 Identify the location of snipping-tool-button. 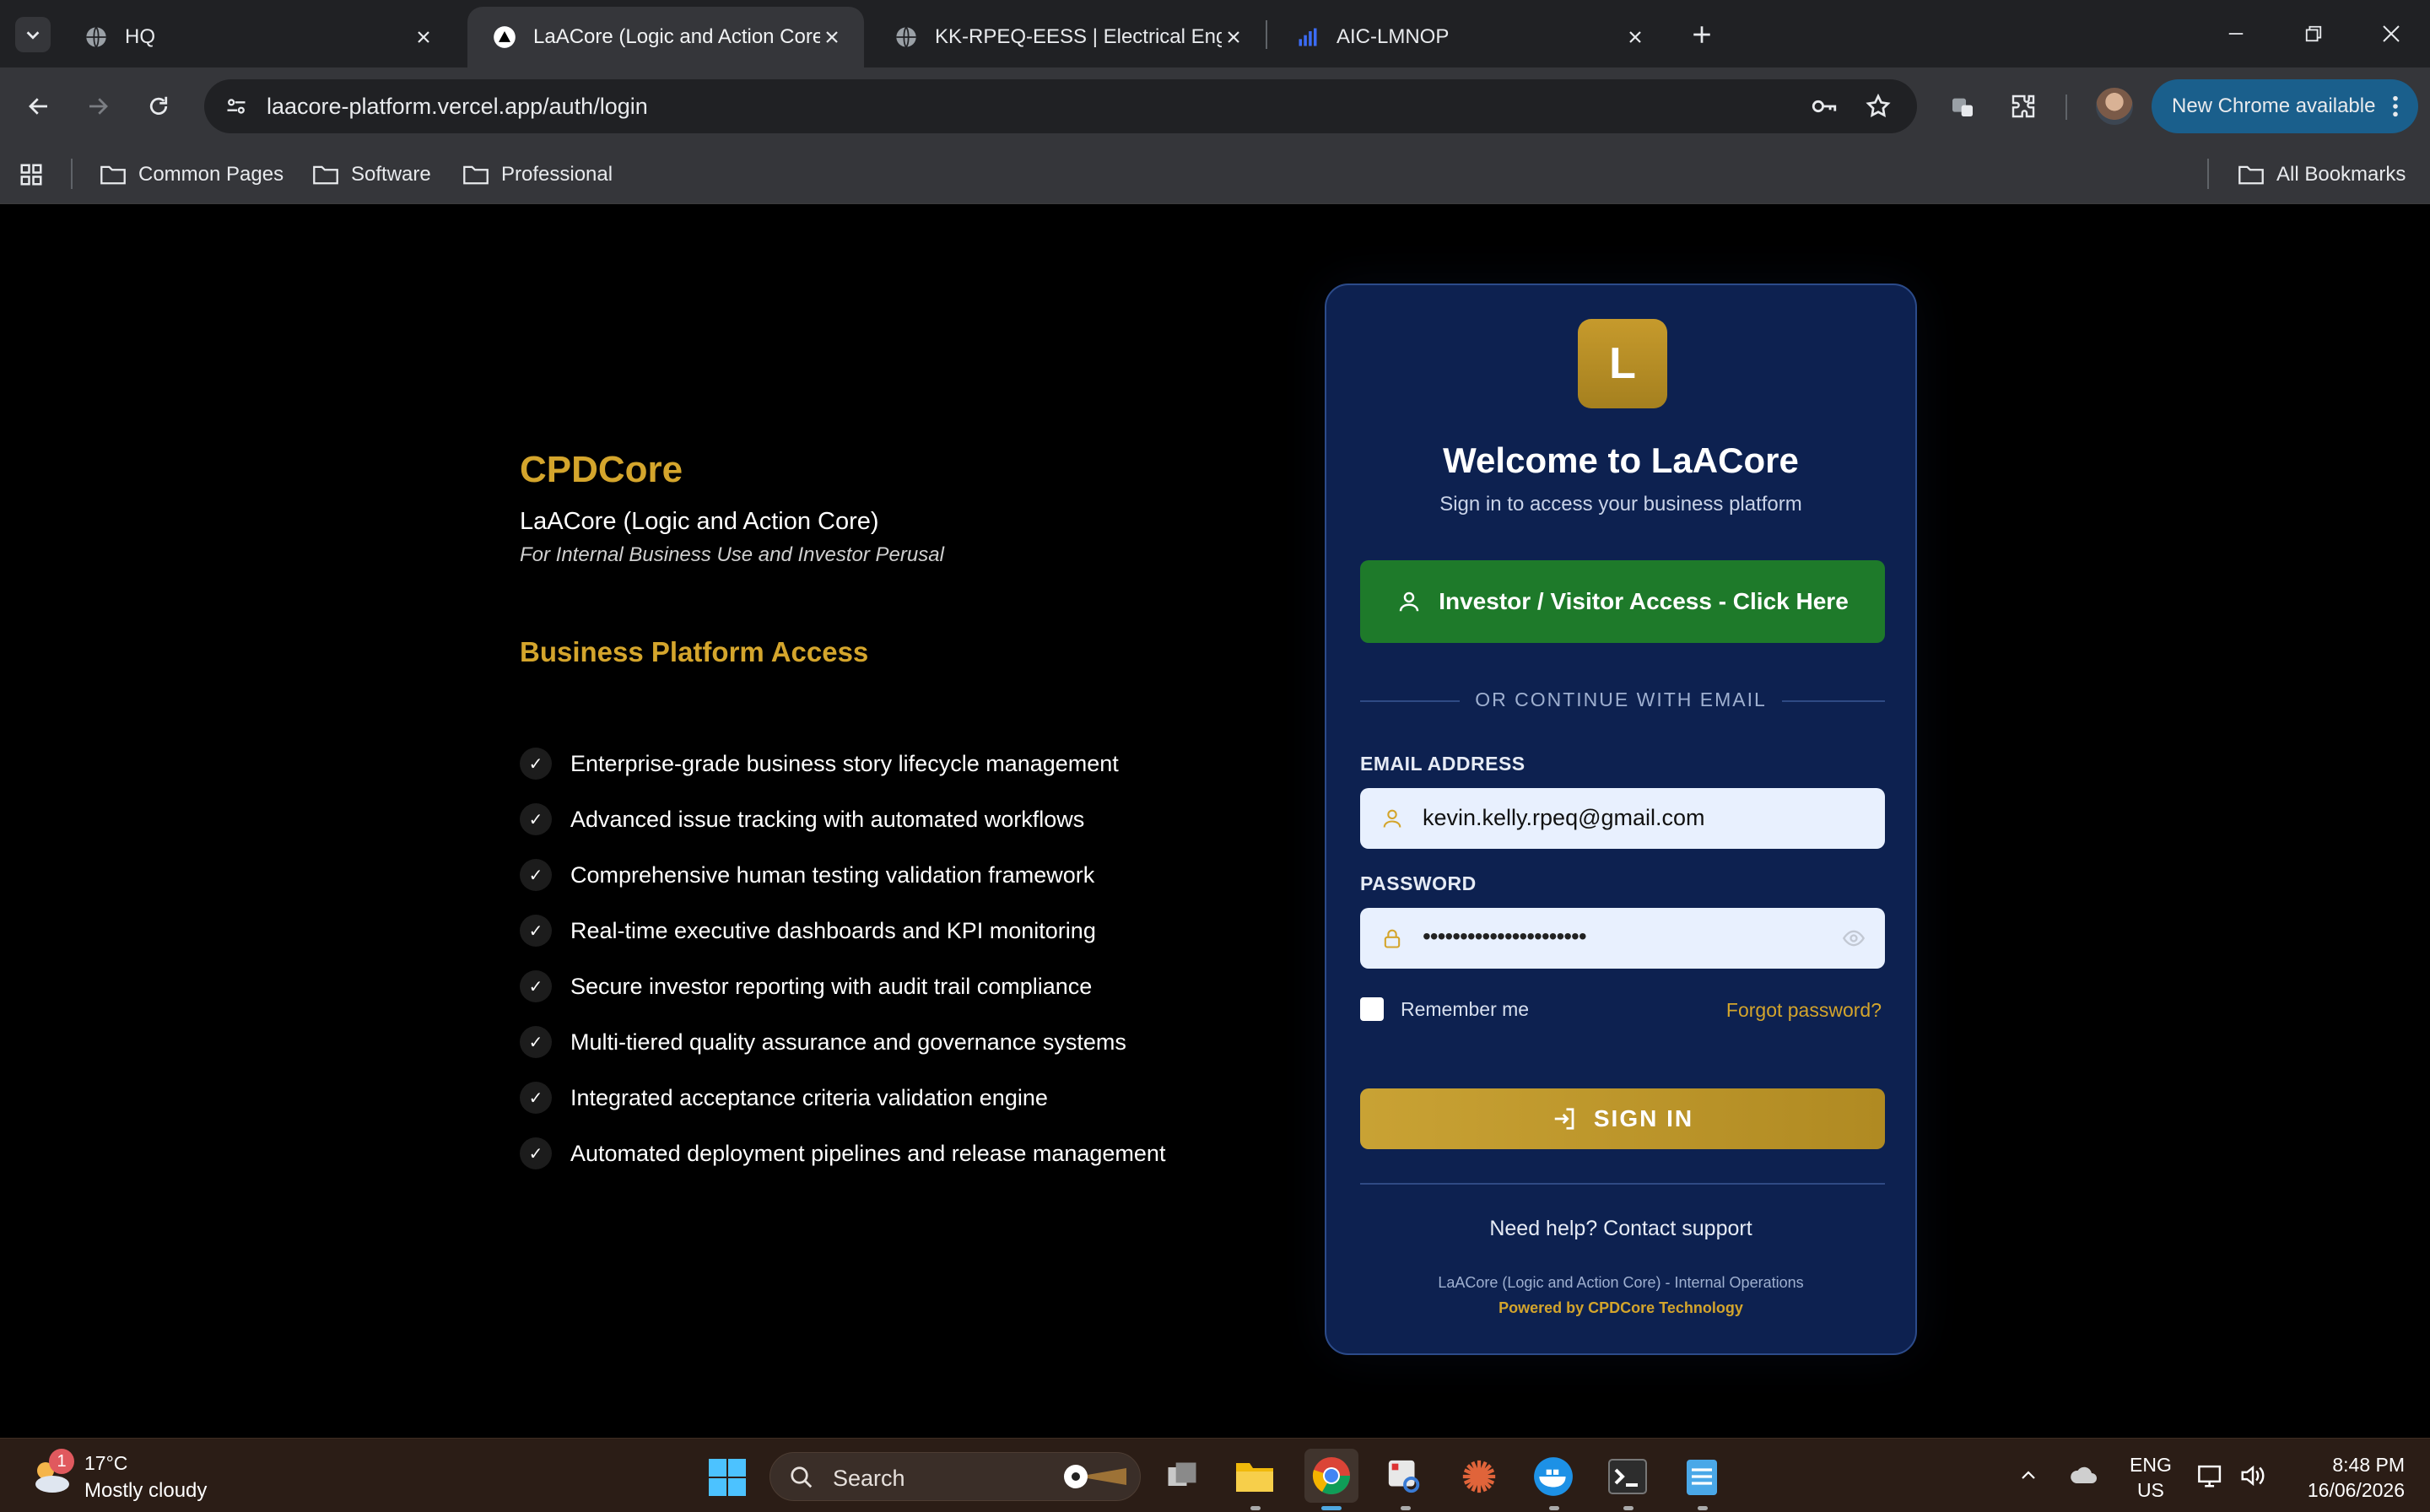
(1405, 1476).